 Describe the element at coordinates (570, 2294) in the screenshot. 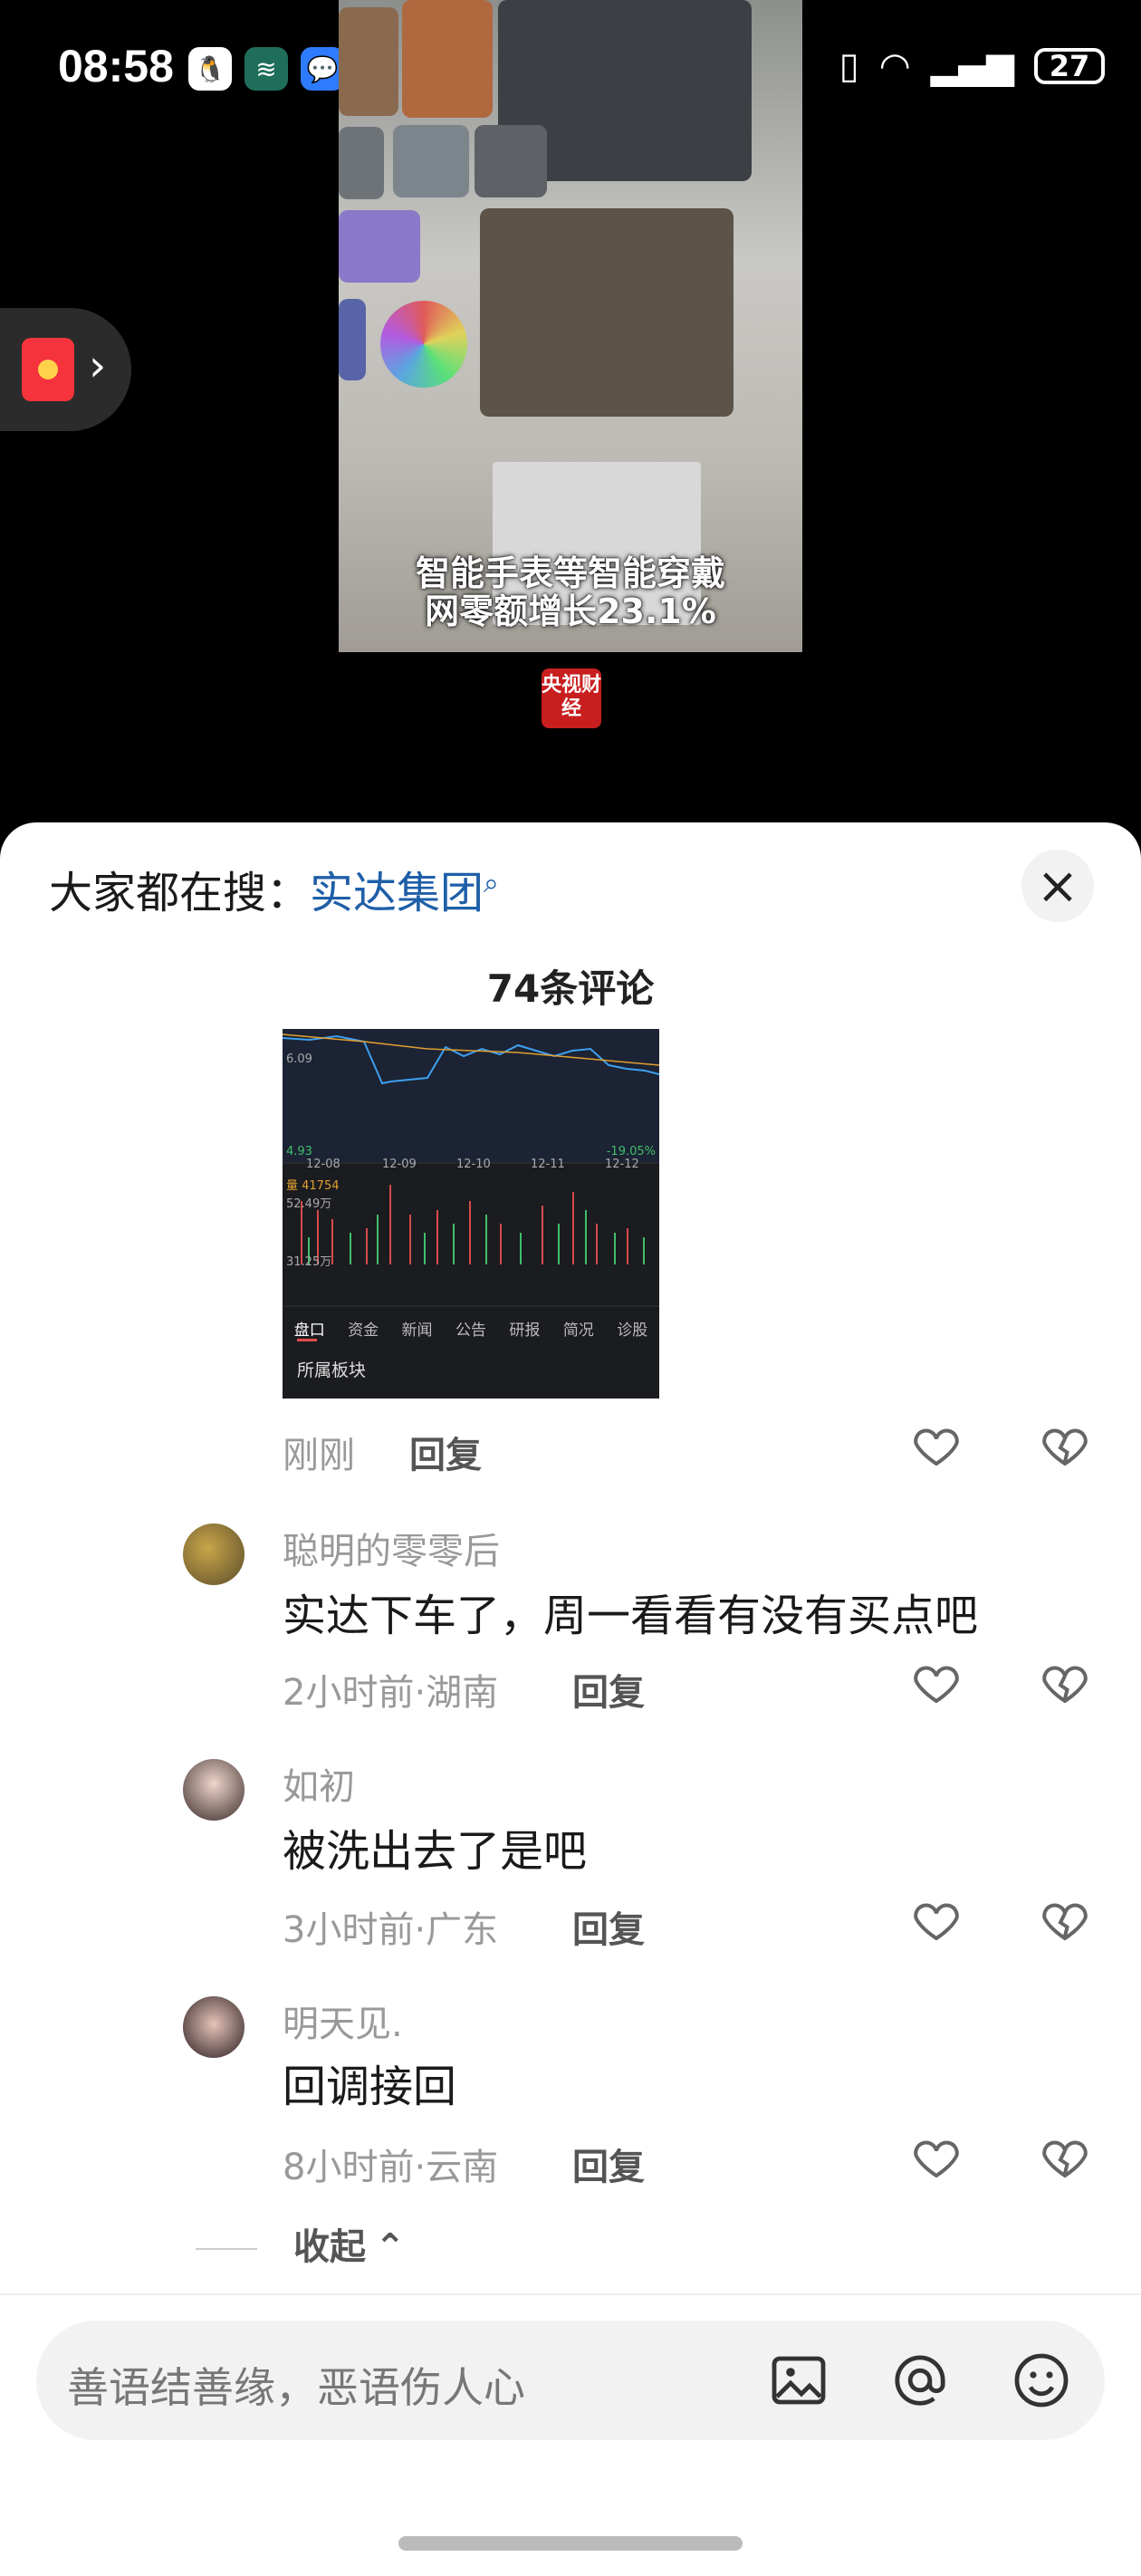

I see `divider` at that location.